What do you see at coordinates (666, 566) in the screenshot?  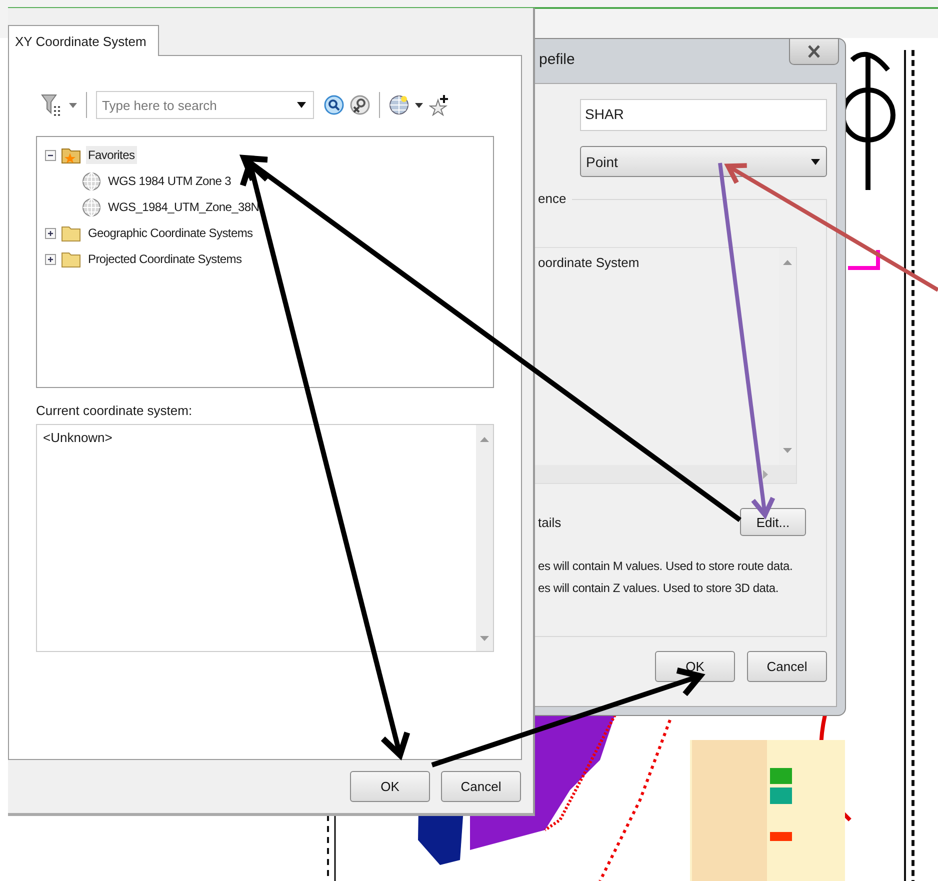 I see `checkbox-label: es will contain M values. Used to store route data.` at bounding box center [666, 566].